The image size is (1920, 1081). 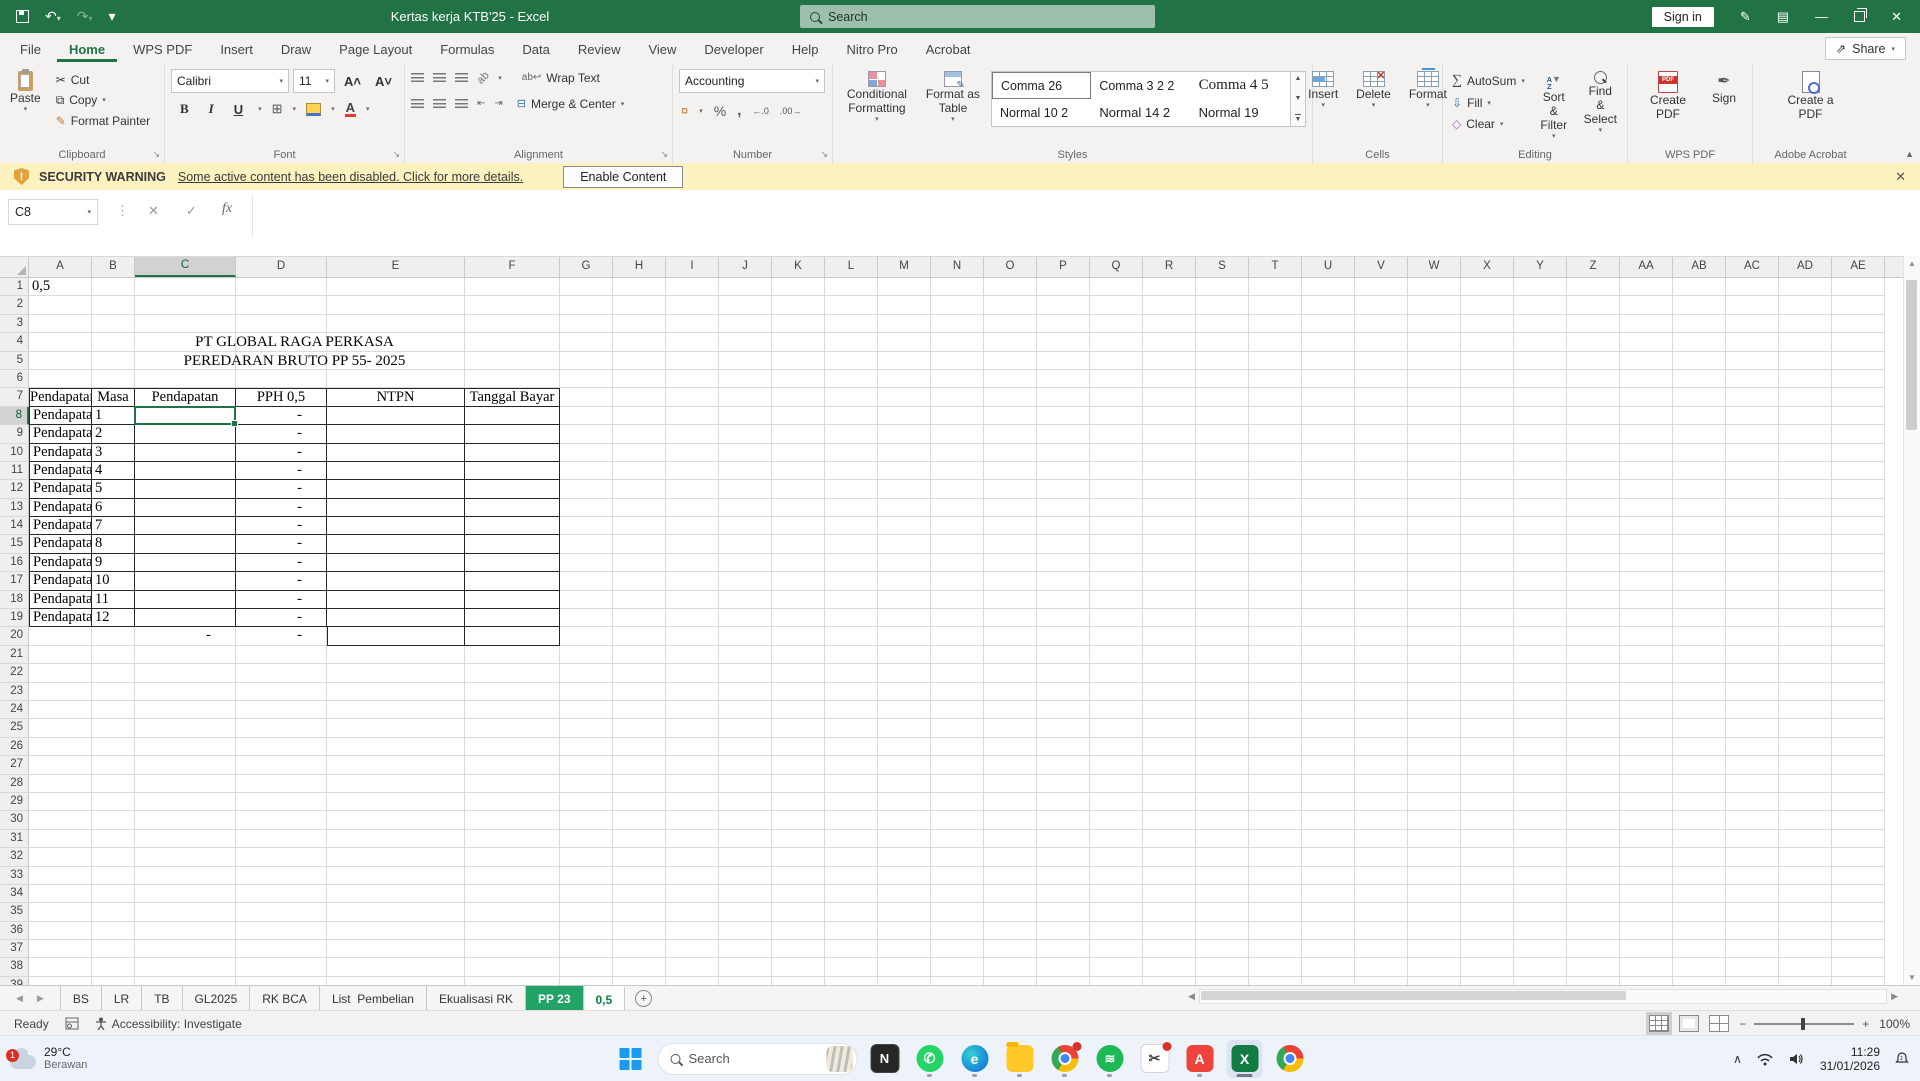 What do you see at coordinates (1010, 581) in the screenshot?
I see `cell-O17` at bounding box center [1010, 581].